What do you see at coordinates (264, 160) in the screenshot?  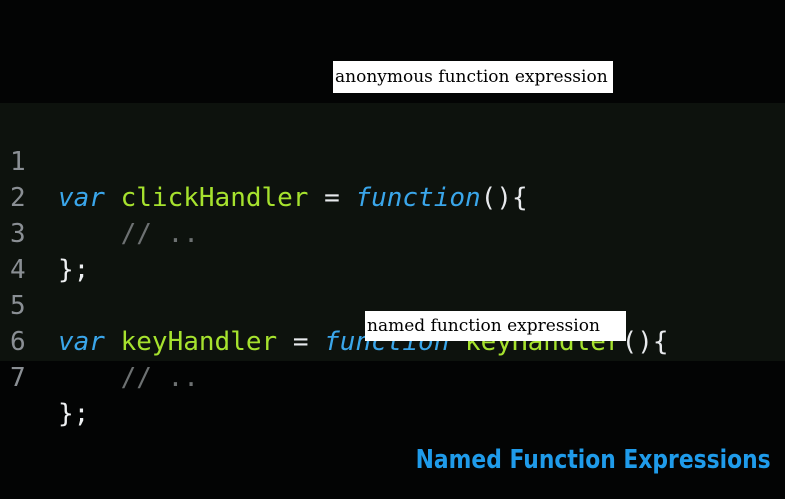 I see `code-line-1: 1 var clickHandler = function(){` at bounding box center [264, 160].